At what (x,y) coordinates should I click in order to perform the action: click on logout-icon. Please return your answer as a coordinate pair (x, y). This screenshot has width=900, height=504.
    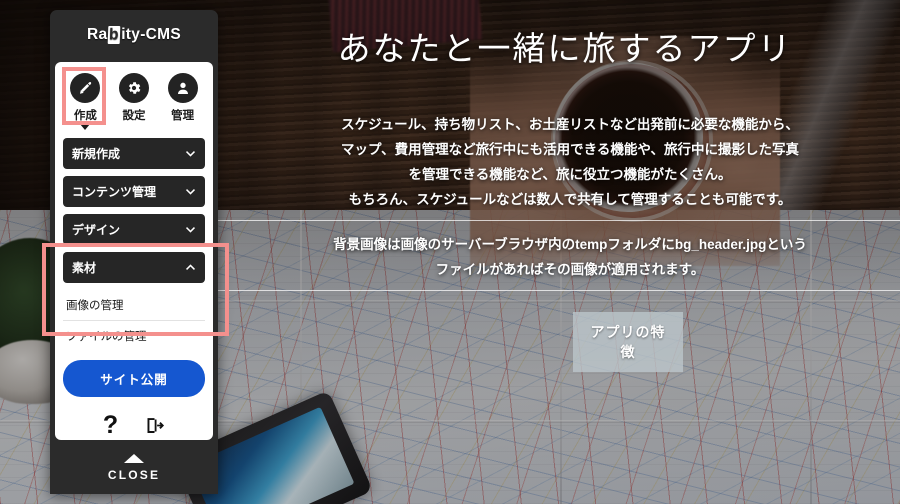
    Looking at the image, I should click on (154, 425).